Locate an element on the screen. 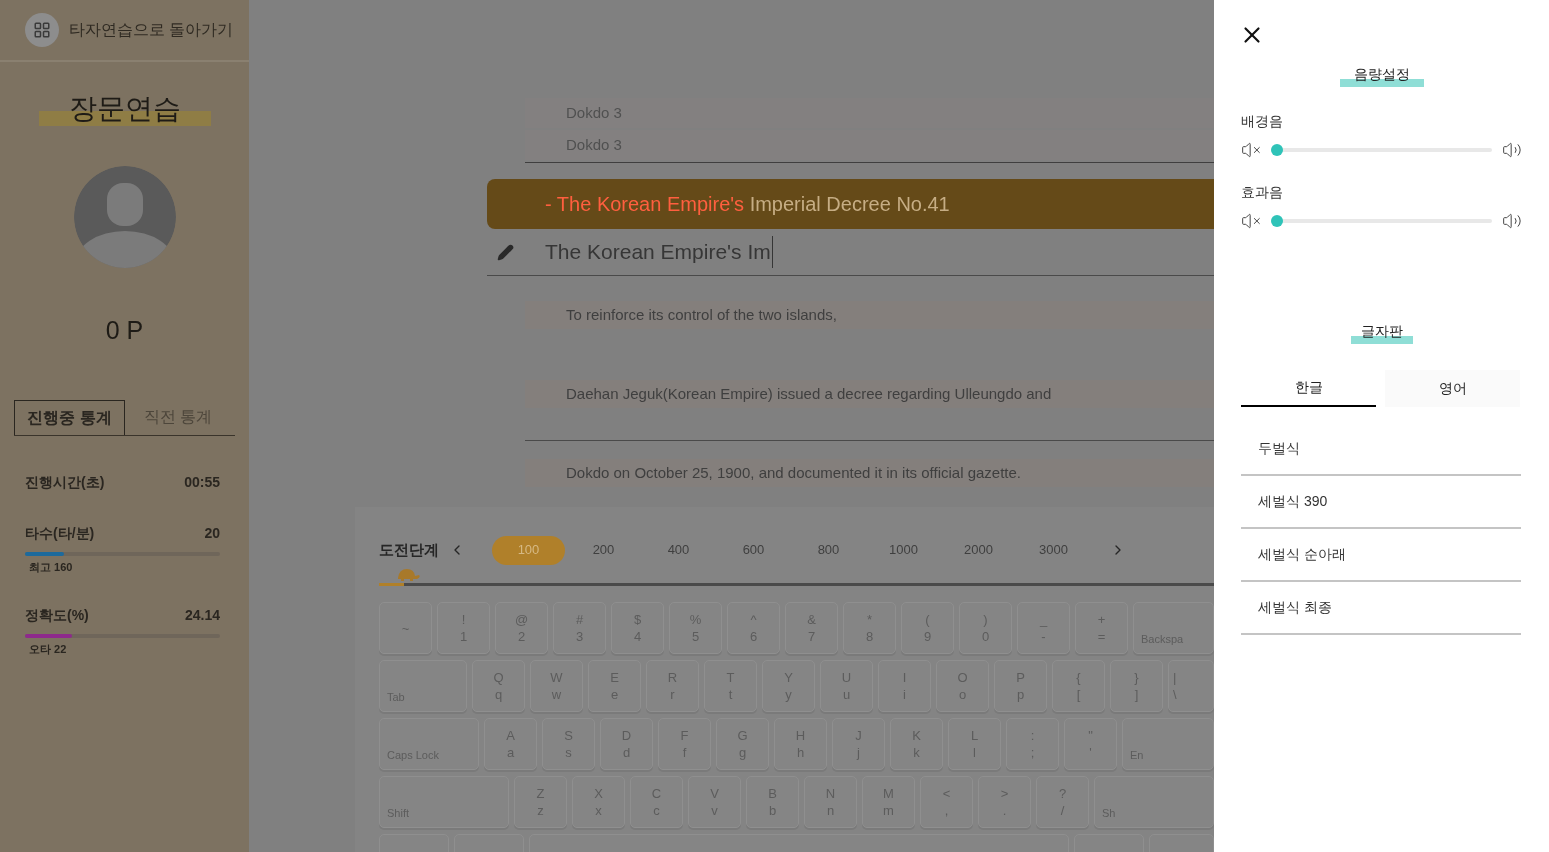  stat-value: 24.14 is located at coordinates (202, 615).